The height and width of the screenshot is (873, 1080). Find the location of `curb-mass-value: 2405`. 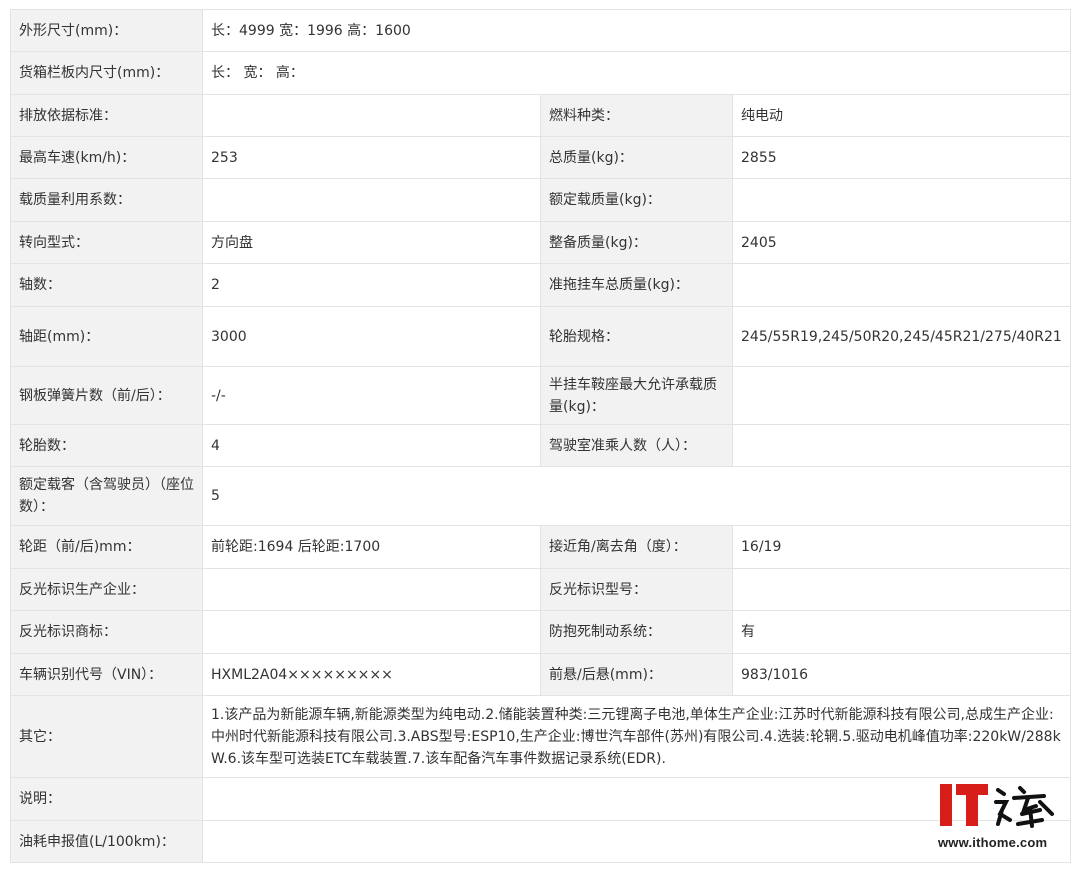

curb-mass-value: 2405 is located at coordinates (901, 242).